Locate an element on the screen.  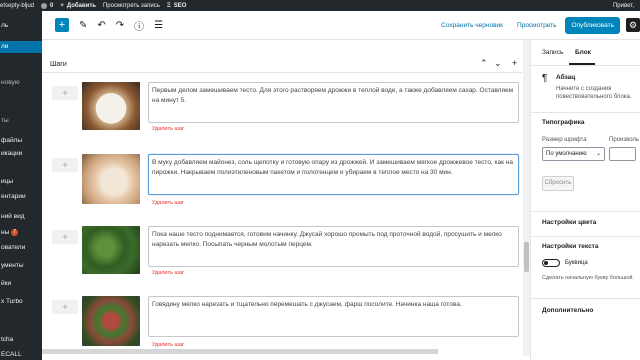
collapse-up-icon: ⌃ is located at coordinates (484, 63).